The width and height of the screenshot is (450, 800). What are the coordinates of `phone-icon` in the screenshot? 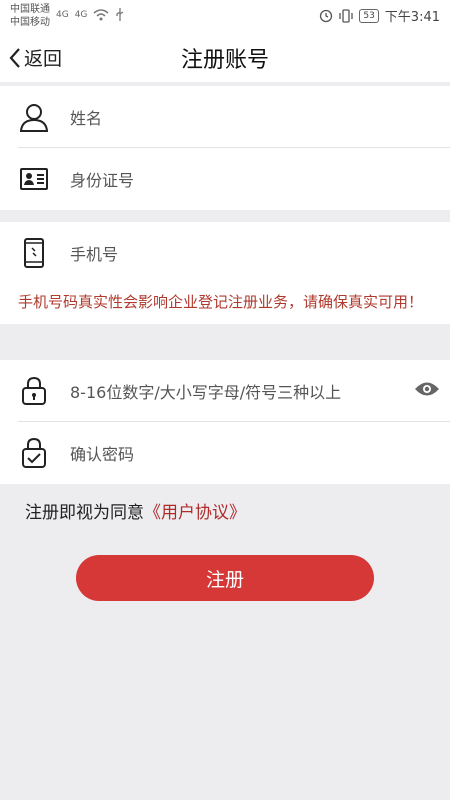 It's located at (34, 253).